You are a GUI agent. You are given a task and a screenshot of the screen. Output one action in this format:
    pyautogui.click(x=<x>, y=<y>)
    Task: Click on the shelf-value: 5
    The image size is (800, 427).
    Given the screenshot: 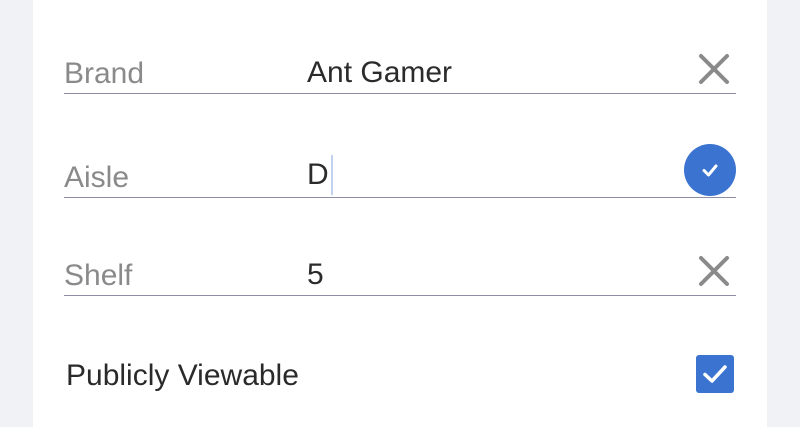 What is the action you would take?
    pyautogui.click(x=315, y=274)
    